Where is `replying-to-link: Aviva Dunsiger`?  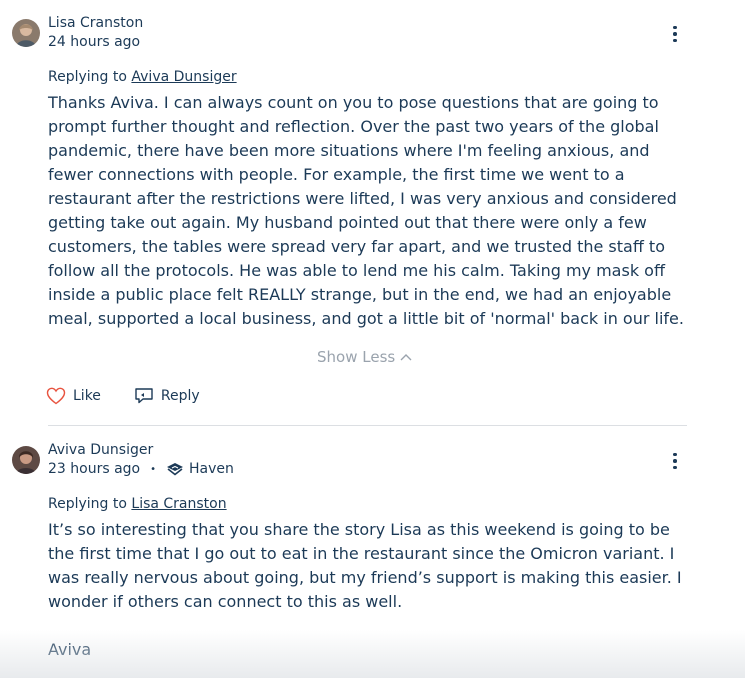
replying-to-link: Aviva Dunsiger is located at coordinates (183, 77).